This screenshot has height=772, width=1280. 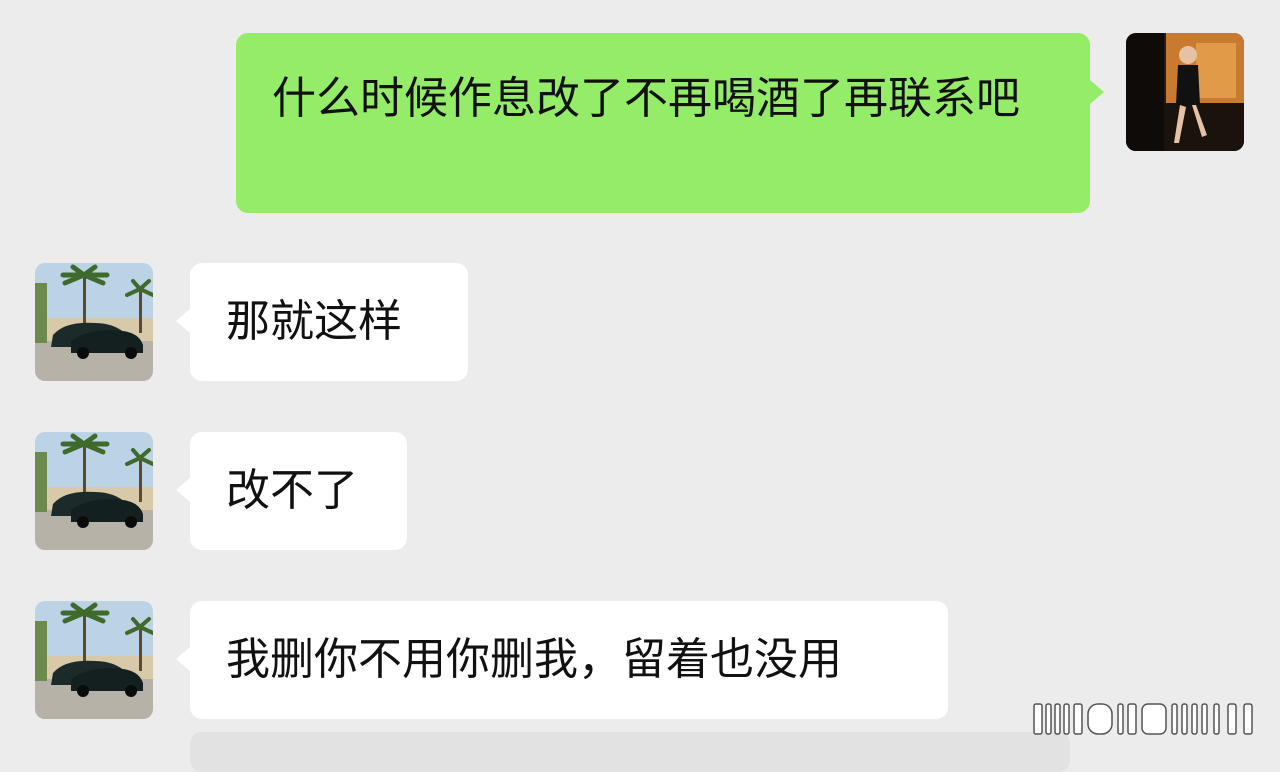 I want to click on my-avatar, so click(x=1185, y=92).